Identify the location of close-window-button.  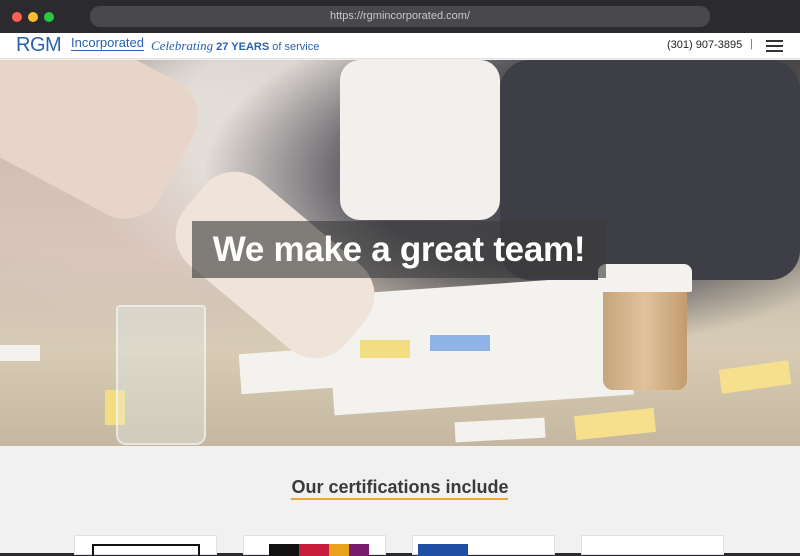
(17, 17).